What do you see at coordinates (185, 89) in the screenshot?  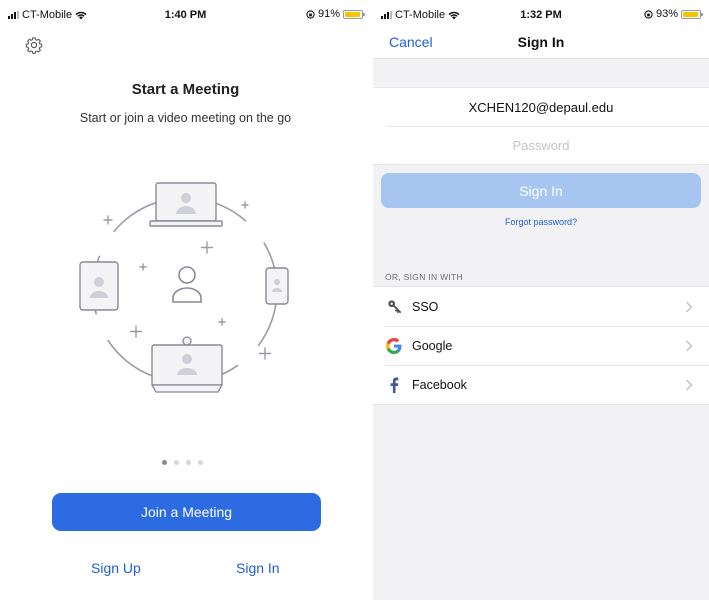 I see `page-title: Start a Meeting` at bounding box center [185, 89].